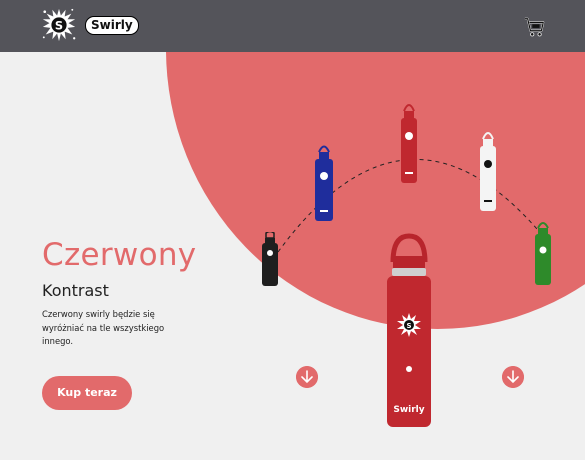  Describe the element at coordinates (112, 25) in the screenshot. I see `brand-name: Swirly` at that location.